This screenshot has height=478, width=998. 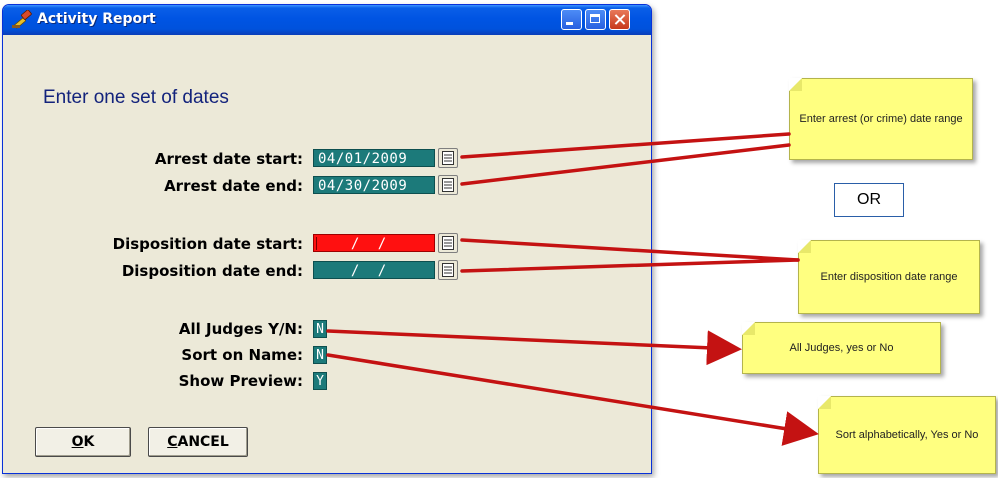 I want to click on show-preview-label: Show Preview:, so click(x=240, y=381).